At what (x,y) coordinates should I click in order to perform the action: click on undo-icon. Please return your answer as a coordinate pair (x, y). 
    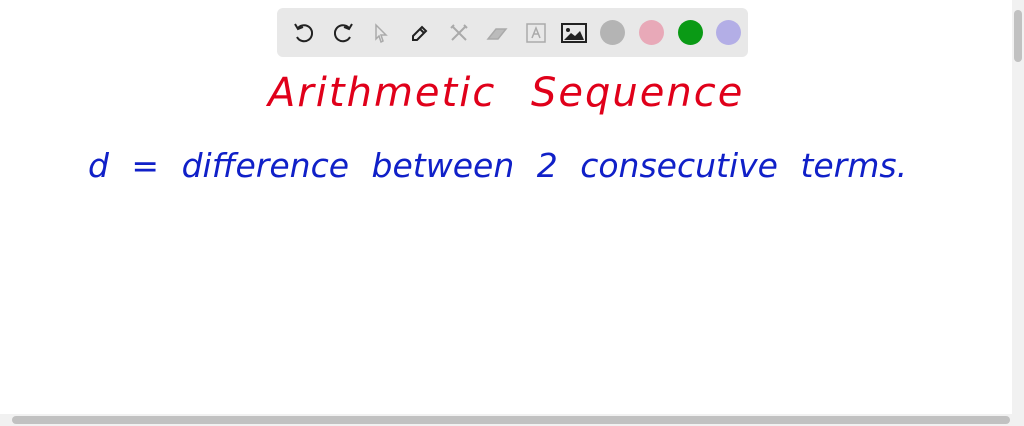
    Looking at the image, I should click on (304, 32).